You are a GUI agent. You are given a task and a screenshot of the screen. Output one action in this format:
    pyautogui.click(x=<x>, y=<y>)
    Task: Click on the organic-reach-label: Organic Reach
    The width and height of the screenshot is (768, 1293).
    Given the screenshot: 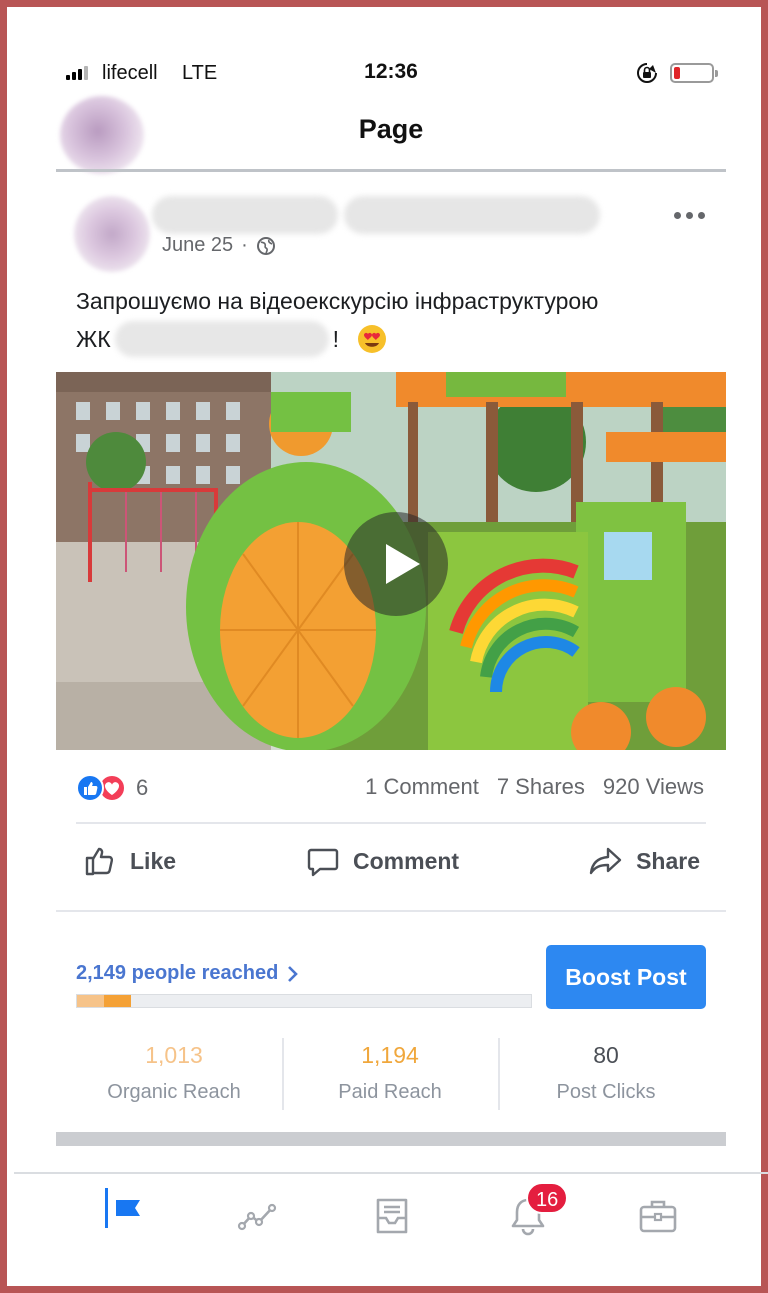 What is the action you would take?
    pyautogui.click(x=174, y=1092)
    